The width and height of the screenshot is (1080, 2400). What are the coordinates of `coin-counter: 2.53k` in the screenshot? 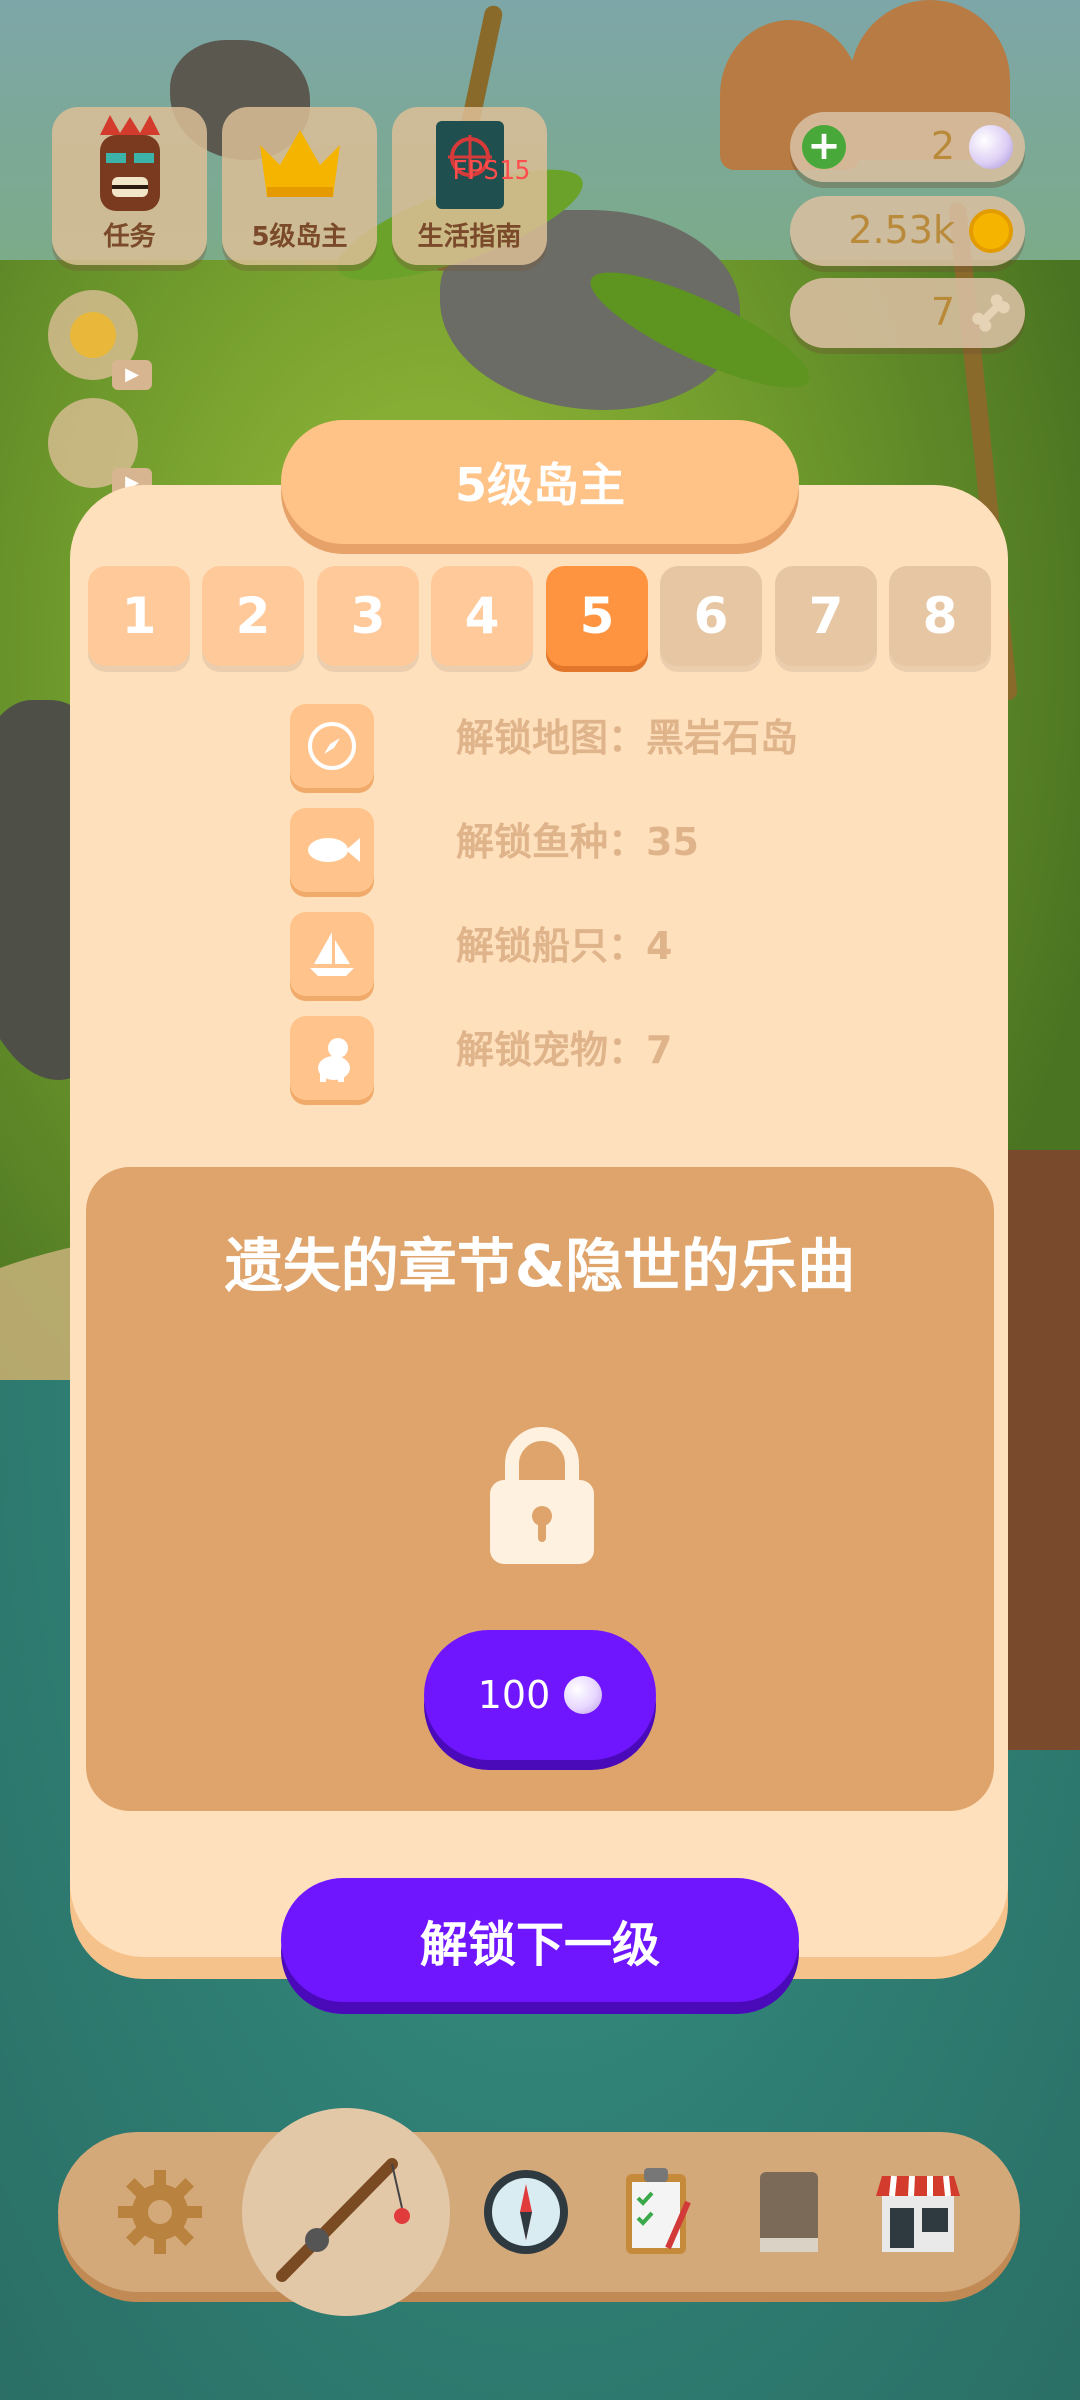 It's located at (907, 231).